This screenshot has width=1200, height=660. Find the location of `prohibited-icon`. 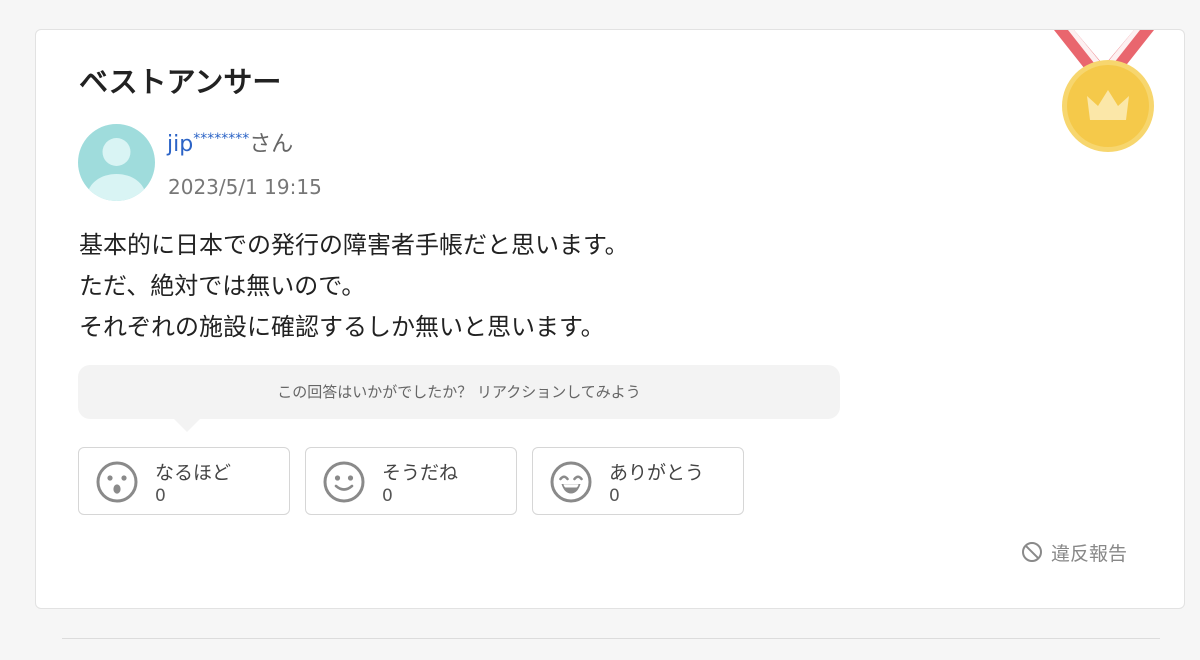

prohibited-icon is located at coordinates (1032, 552).